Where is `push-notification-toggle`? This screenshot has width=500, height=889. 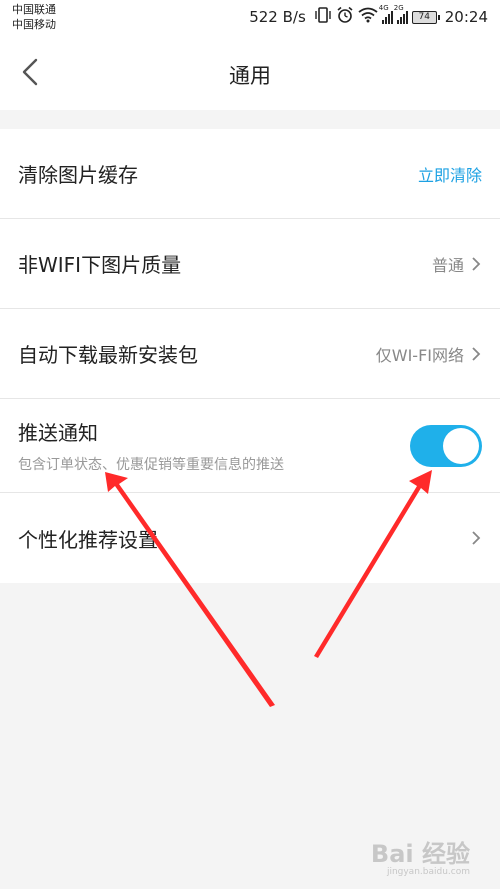
push-notification-toggle is located at coordinates (446, 445).